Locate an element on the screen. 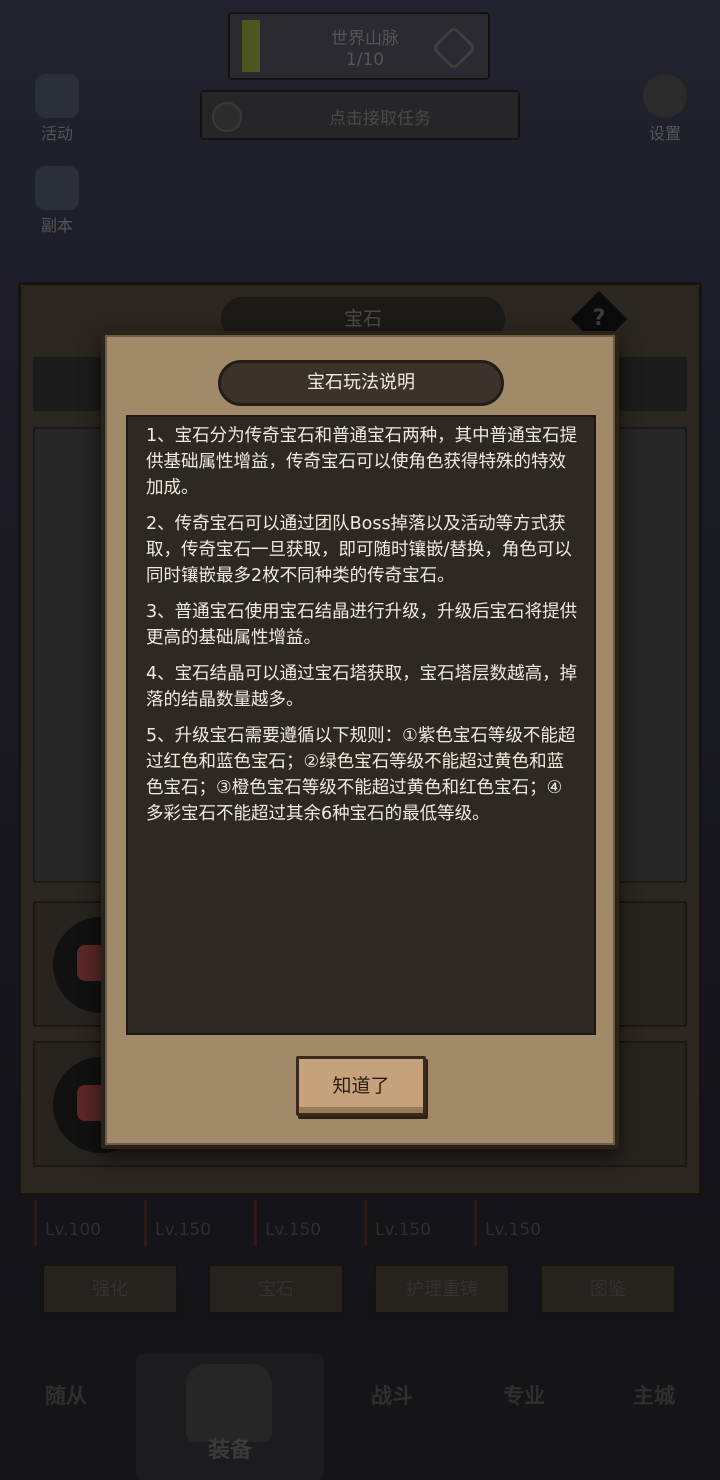  world-mountain-box: 世界山脉 1/10 is located at coordinates (359, 46).